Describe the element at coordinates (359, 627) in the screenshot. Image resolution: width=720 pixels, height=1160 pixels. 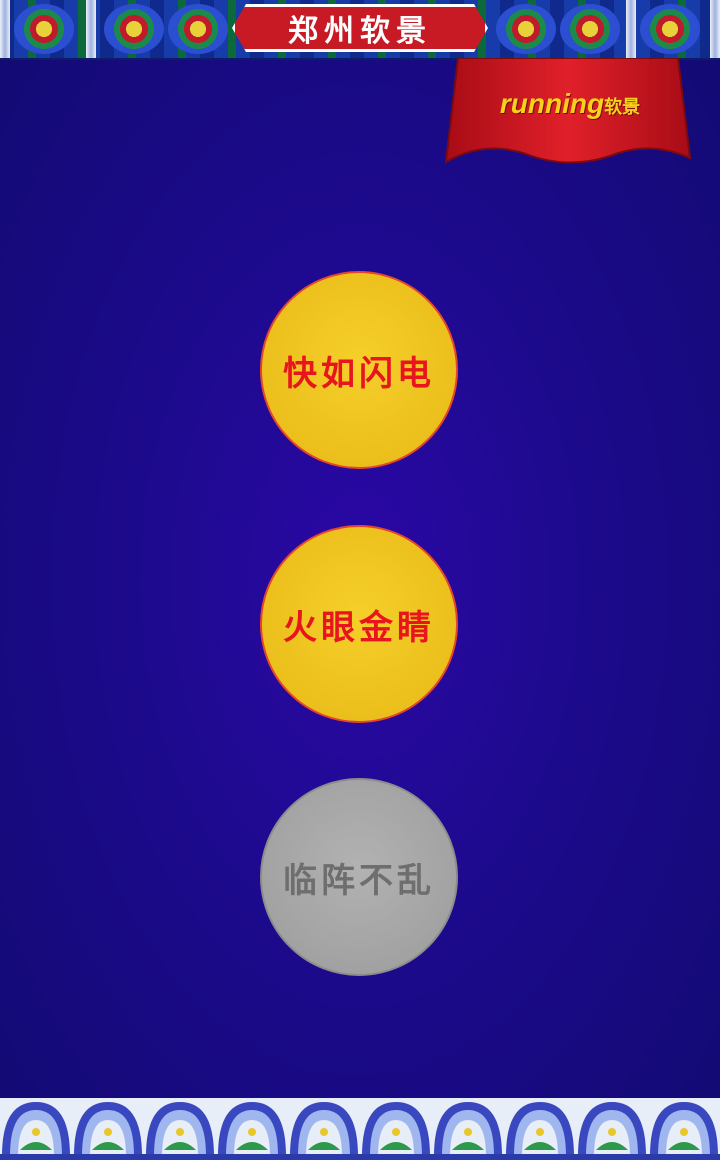
I see `option-label: 火眼金睛` at that location.